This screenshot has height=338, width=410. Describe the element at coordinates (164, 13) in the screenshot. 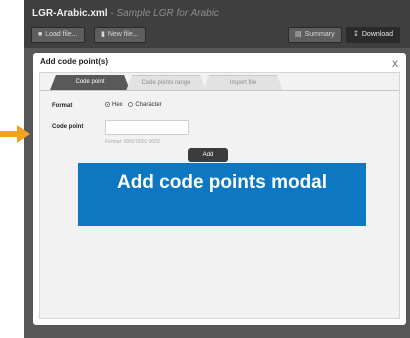

I see `file-subtitle: - Sample LGR for Arabic` at that location.